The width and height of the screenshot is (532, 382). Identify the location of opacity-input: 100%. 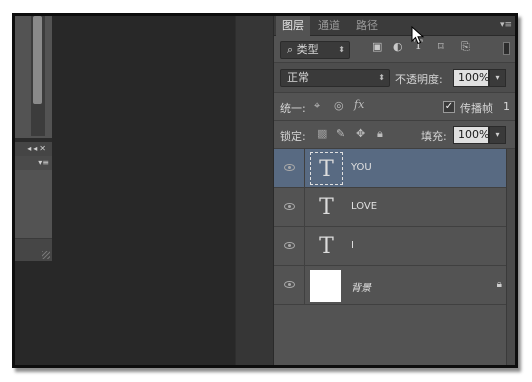
(471, 78).